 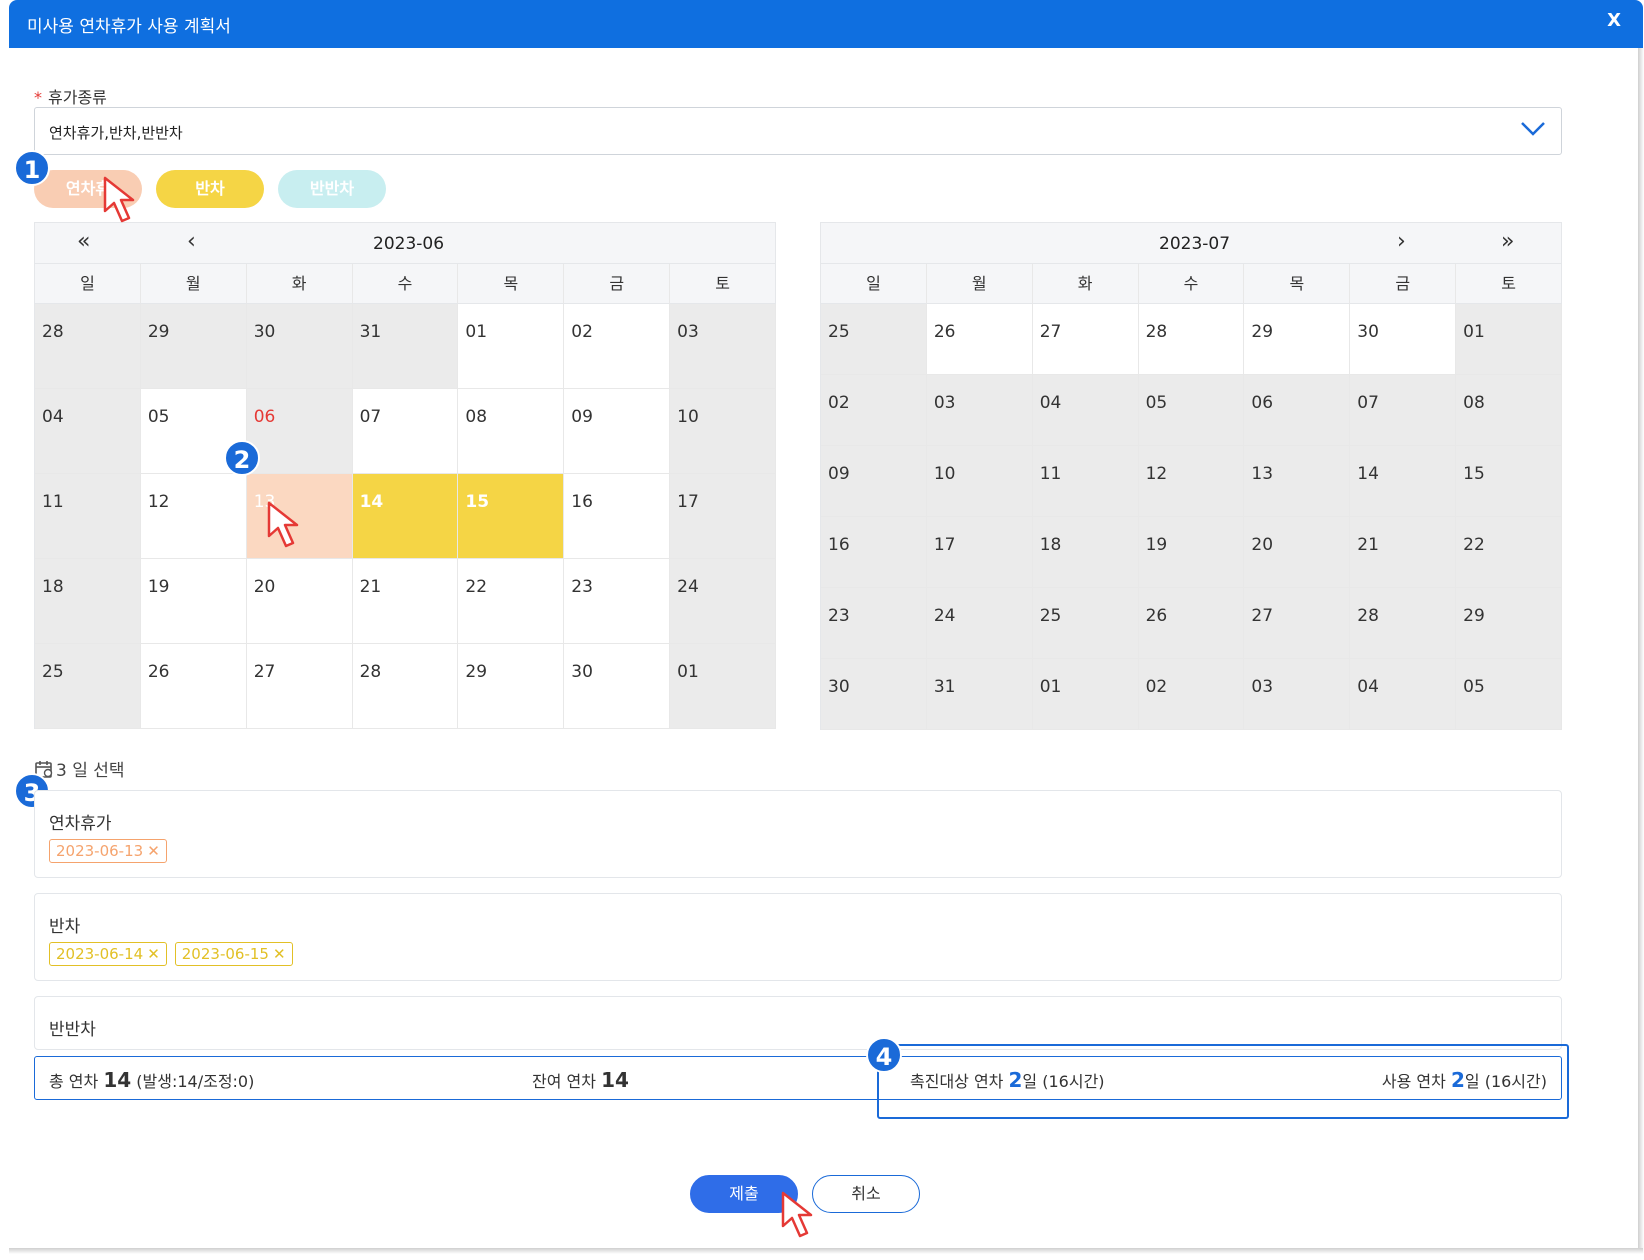 I want to click on calendar-day-cell: 13, so click(x=1297, y=481).